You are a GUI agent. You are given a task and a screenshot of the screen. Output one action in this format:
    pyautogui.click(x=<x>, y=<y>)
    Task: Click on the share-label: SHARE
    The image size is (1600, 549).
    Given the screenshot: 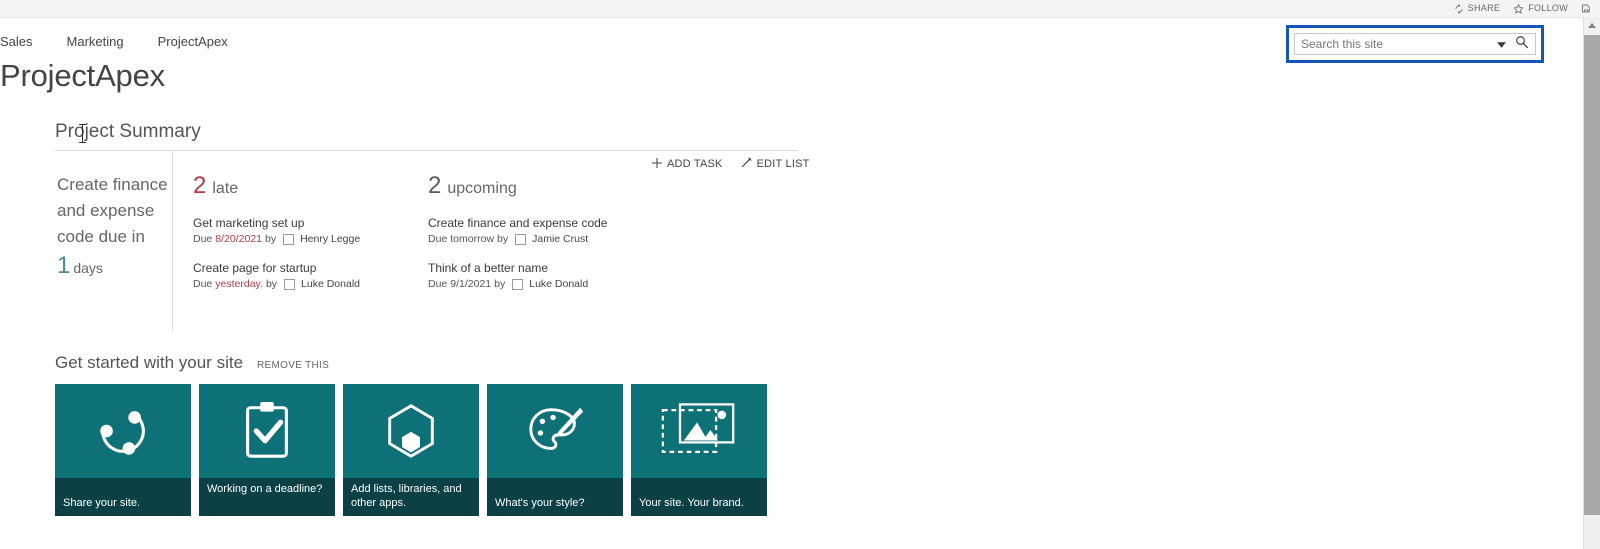 What is the action you would take?
    pyautogui.click(x=1484, y=8)
    